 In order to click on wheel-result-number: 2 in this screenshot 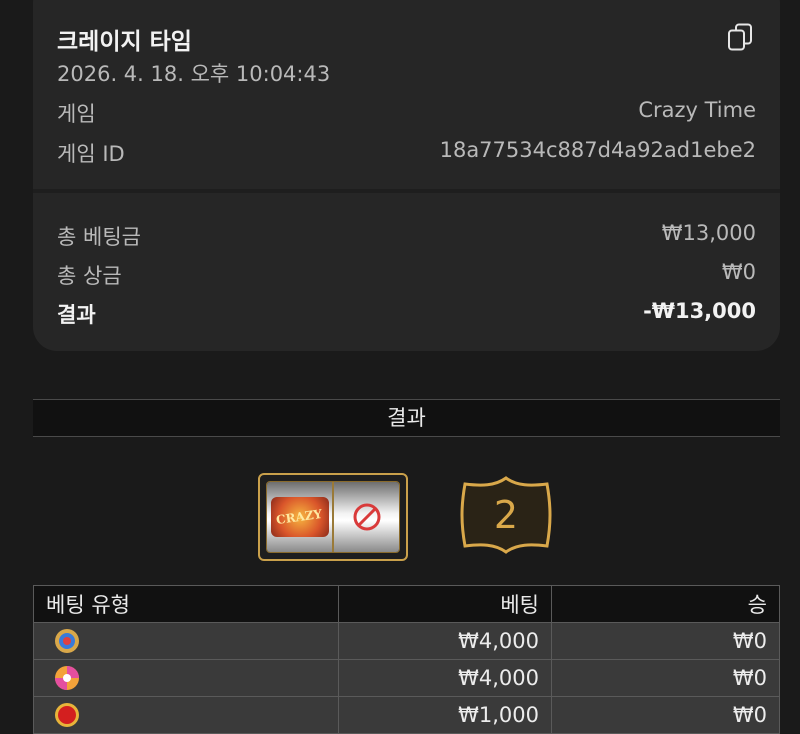, I will do `click(506, 515)`.